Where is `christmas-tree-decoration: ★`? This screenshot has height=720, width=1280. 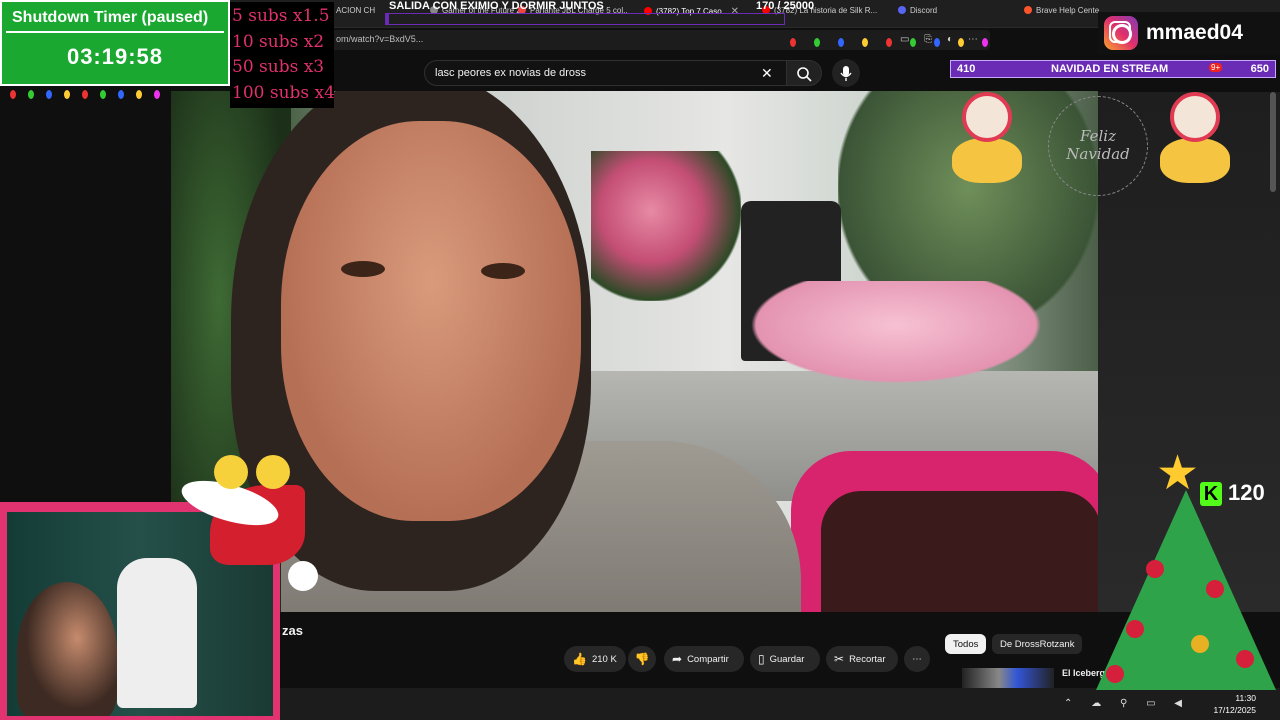 christmas-tree-decoration: ★ is located at coordinates (1186, 575).